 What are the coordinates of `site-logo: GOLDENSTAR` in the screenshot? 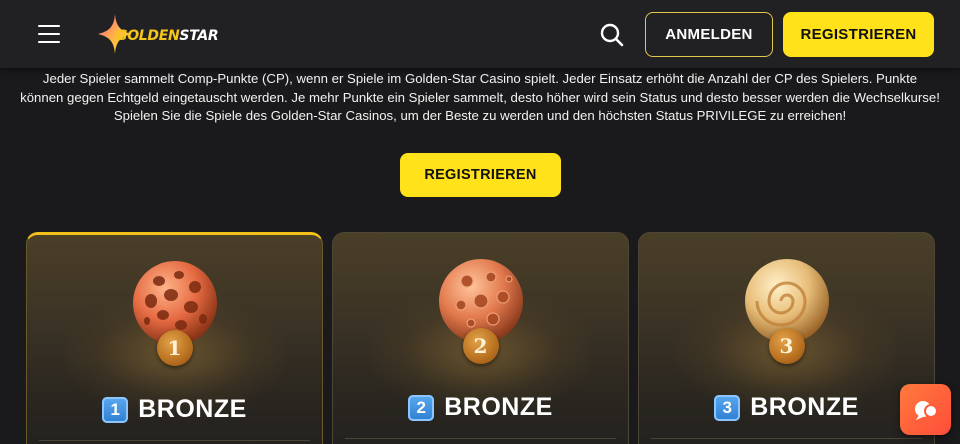 It's located at (166, 34).